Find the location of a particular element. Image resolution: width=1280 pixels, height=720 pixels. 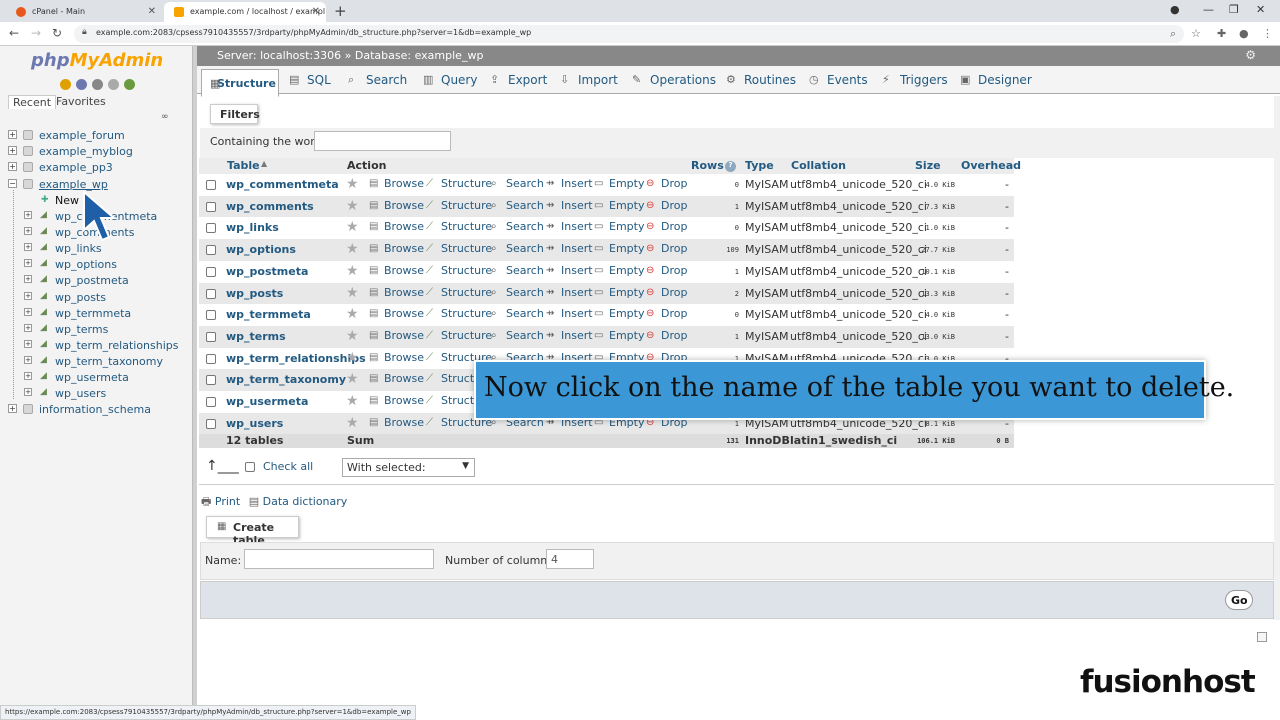

check-all-label: Check all is located at coordinates (288, 466).